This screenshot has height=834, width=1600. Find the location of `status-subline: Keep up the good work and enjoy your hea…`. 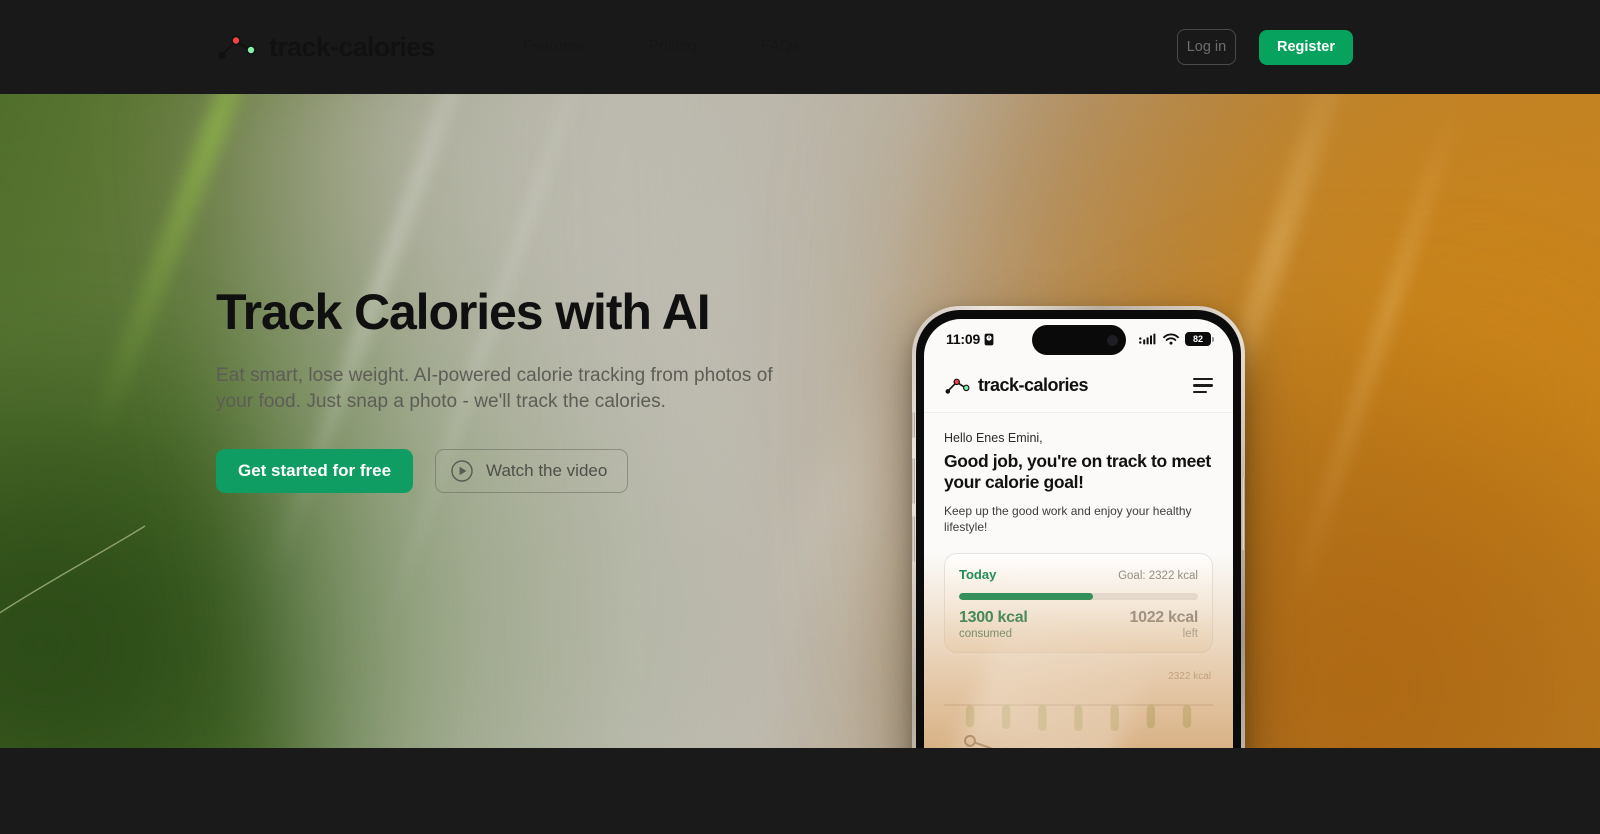

status-subline: Keep up the good work and enjoy your hea… is located at coordinates (1068, 519).